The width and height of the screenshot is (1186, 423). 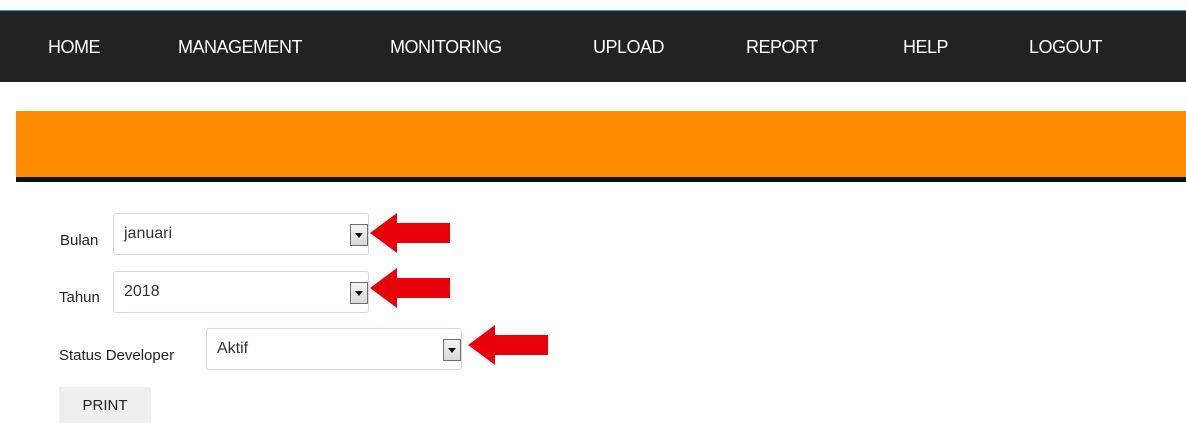 I want to click on tahun-label: Tahun, so click(x=79, y=297).